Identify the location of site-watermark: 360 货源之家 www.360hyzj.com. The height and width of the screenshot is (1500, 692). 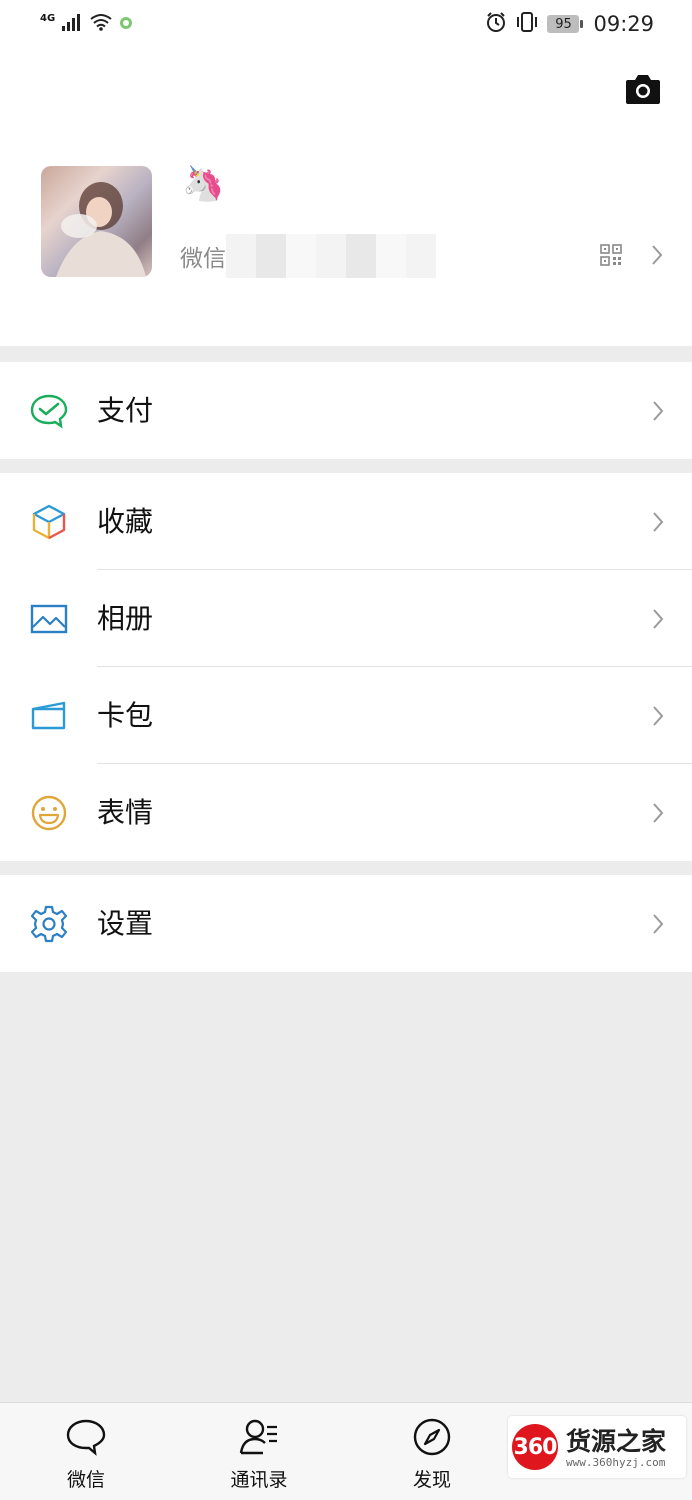
(597, 1447).